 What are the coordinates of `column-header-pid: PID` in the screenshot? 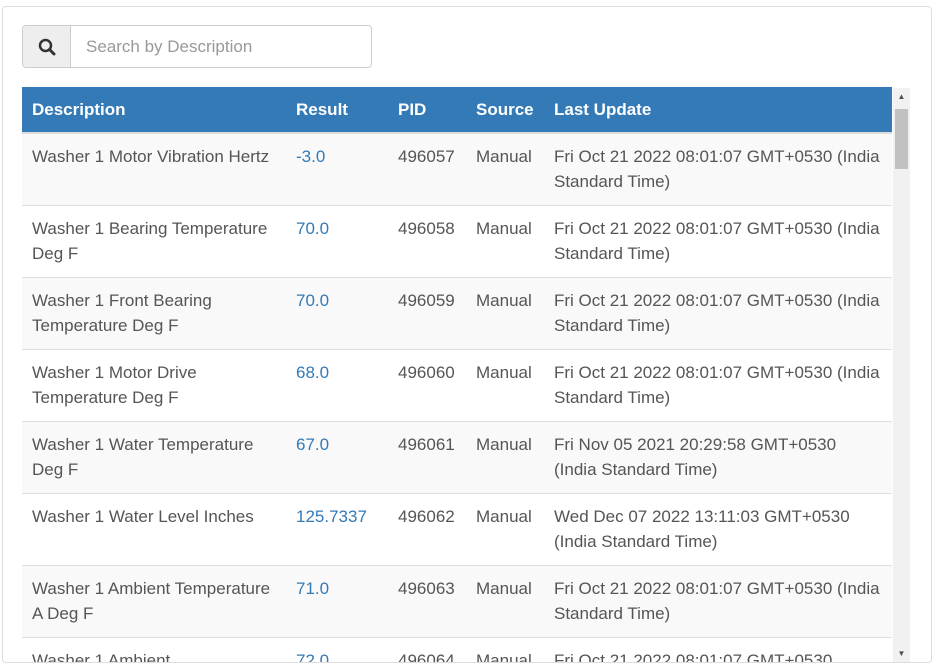 It's located at (427, 110).